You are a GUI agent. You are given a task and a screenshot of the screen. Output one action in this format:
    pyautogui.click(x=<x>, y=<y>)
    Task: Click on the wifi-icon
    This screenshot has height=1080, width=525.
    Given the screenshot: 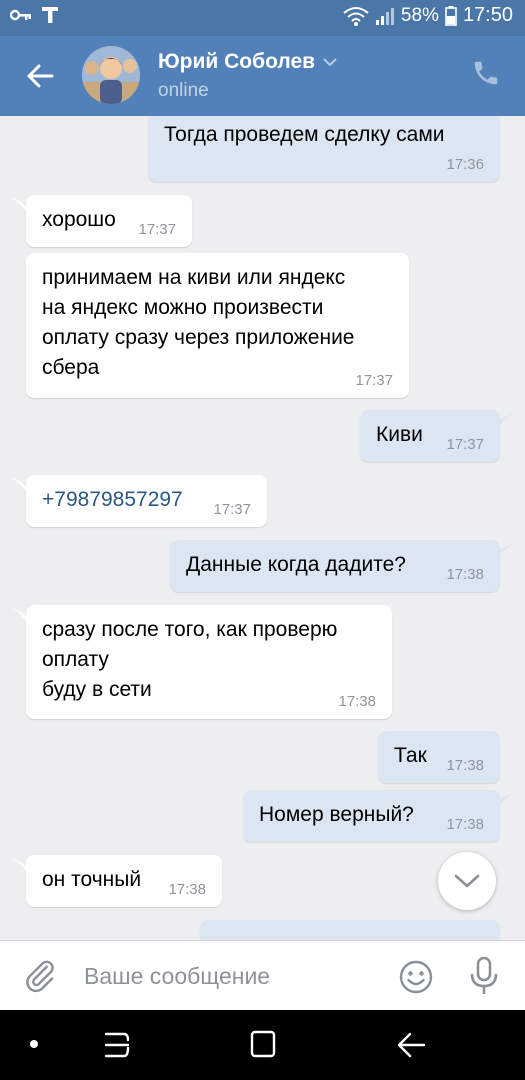 What is the action you would take?
    pyautogui.click(x=356, y=16)
    